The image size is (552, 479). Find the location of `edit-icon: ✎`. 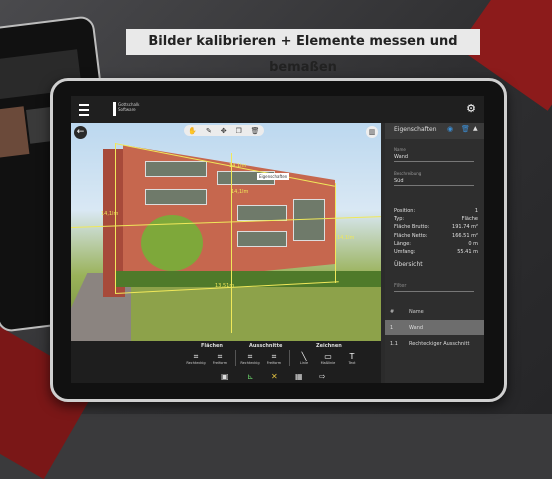

edit-icon: ✎ is located at coordinates (209, 131).